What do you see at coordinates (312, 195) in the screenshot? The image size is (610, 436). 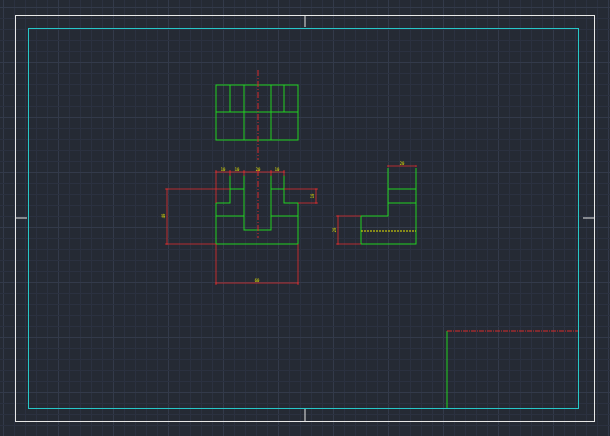 I see `dim-text-front-step: 10` at bounding box center [312, 195].